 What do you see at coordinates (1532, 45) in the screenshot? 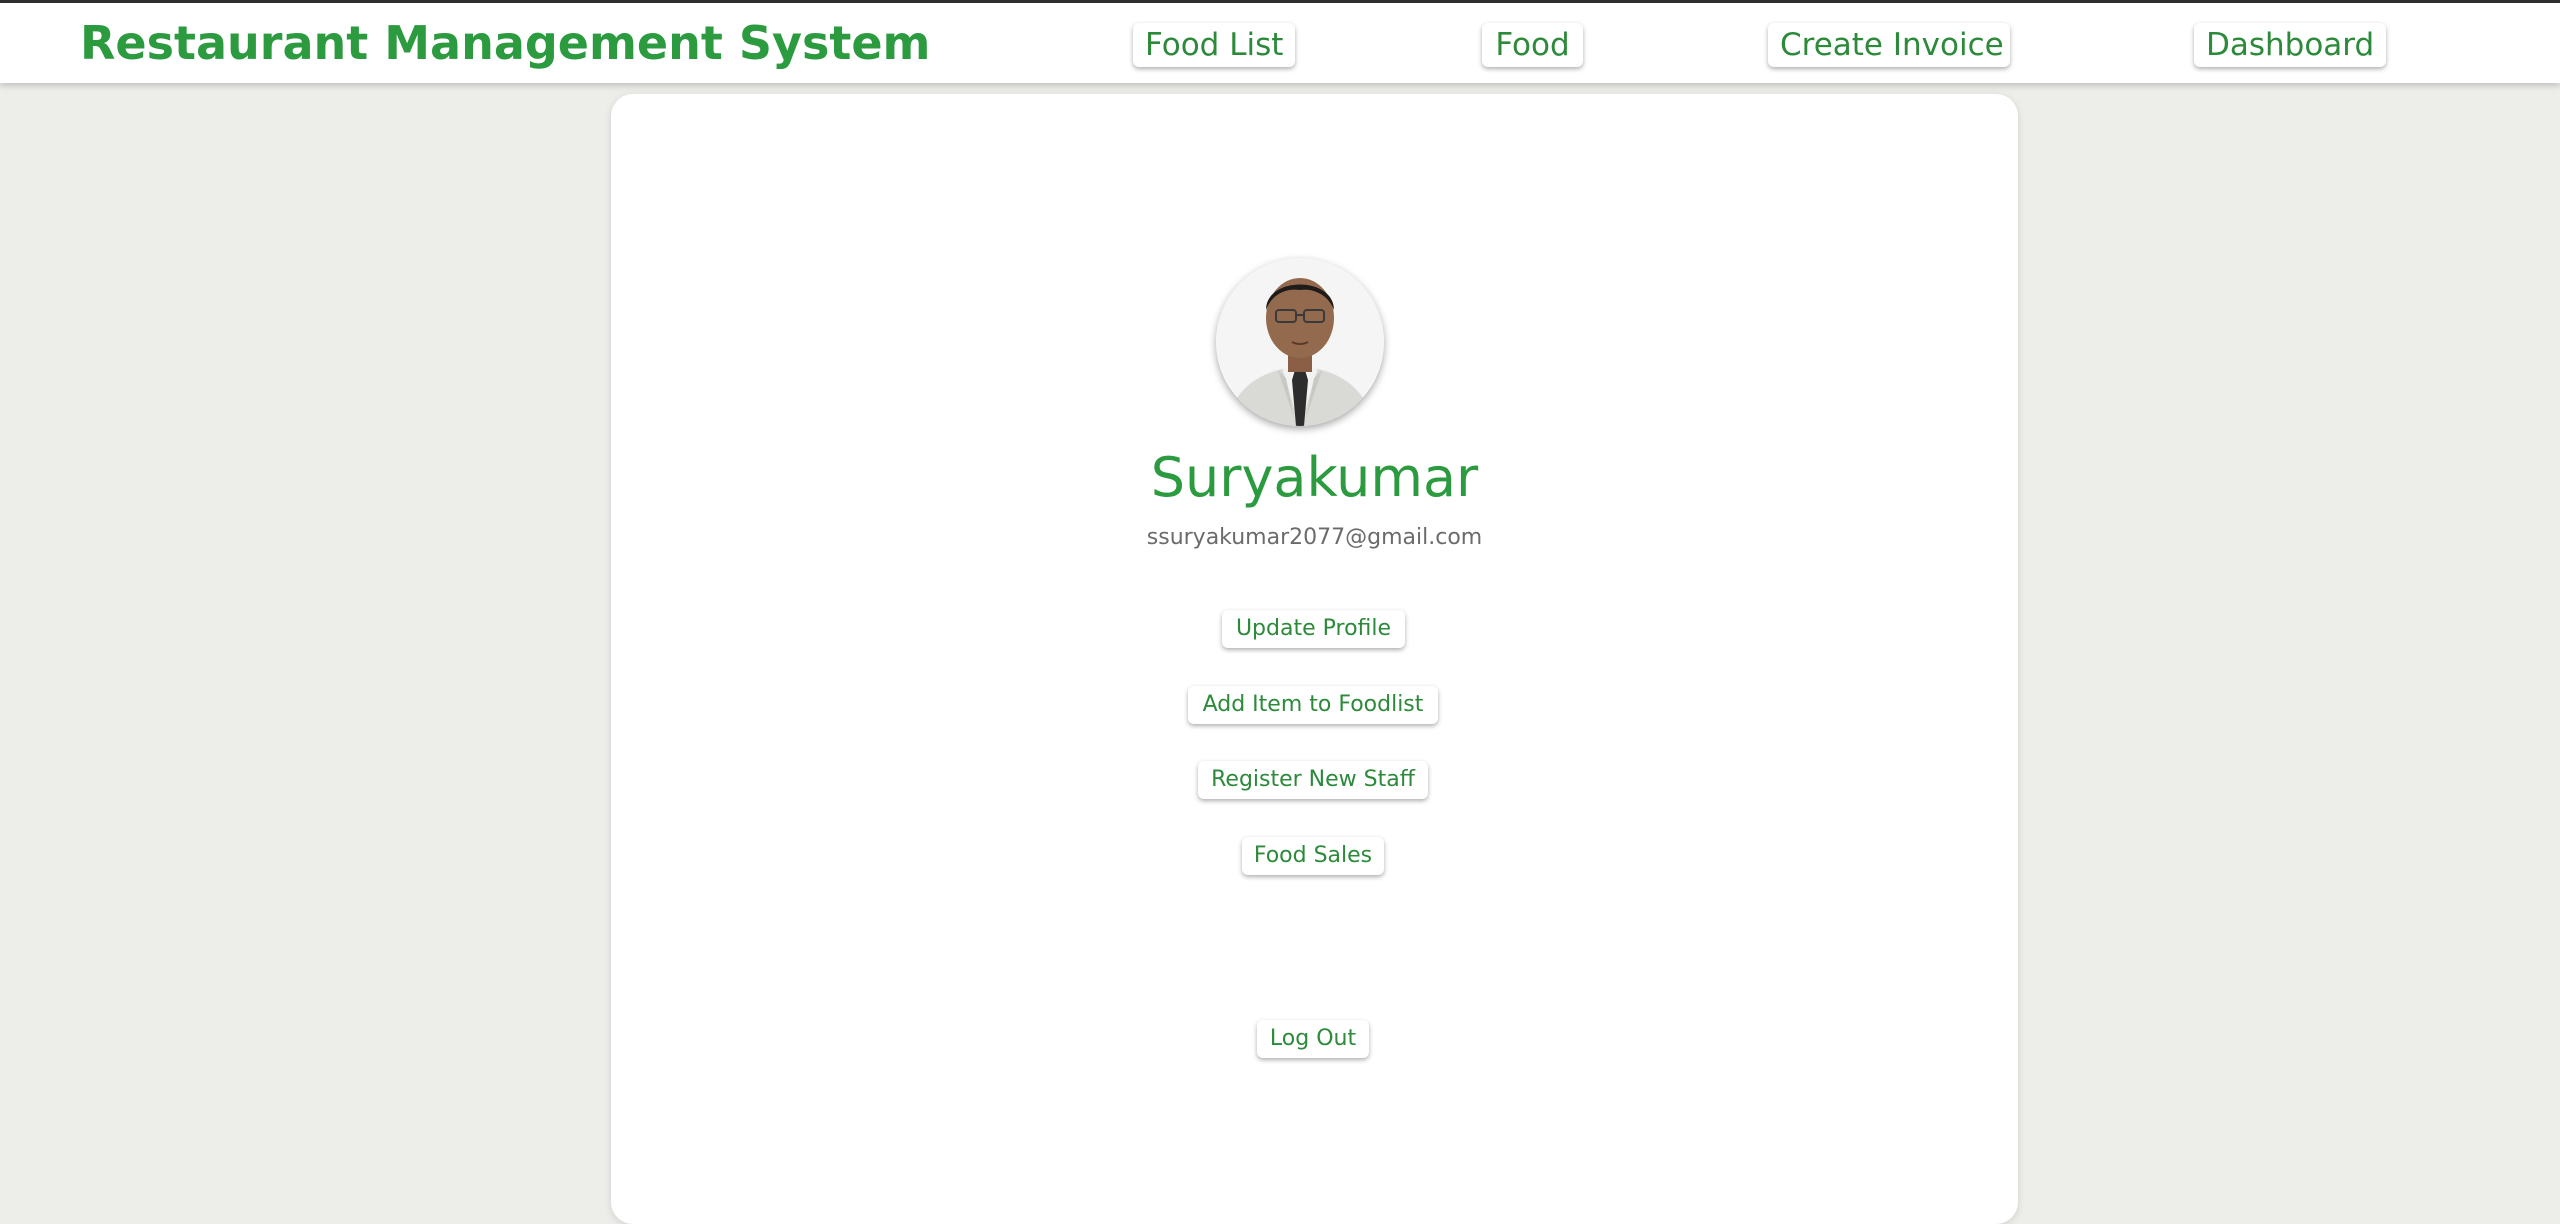
I see `nav-food-button: Food` at bounding box center [1532, 45].